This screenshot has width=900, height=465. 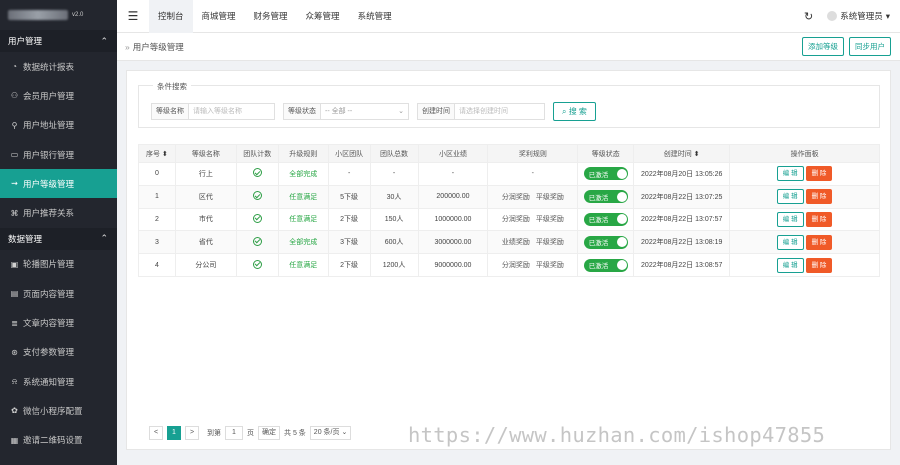 What do you see at coordinates (174, 433) in the screenshot?
I see `page-1-button: 1` at bounding box center [174, 433].